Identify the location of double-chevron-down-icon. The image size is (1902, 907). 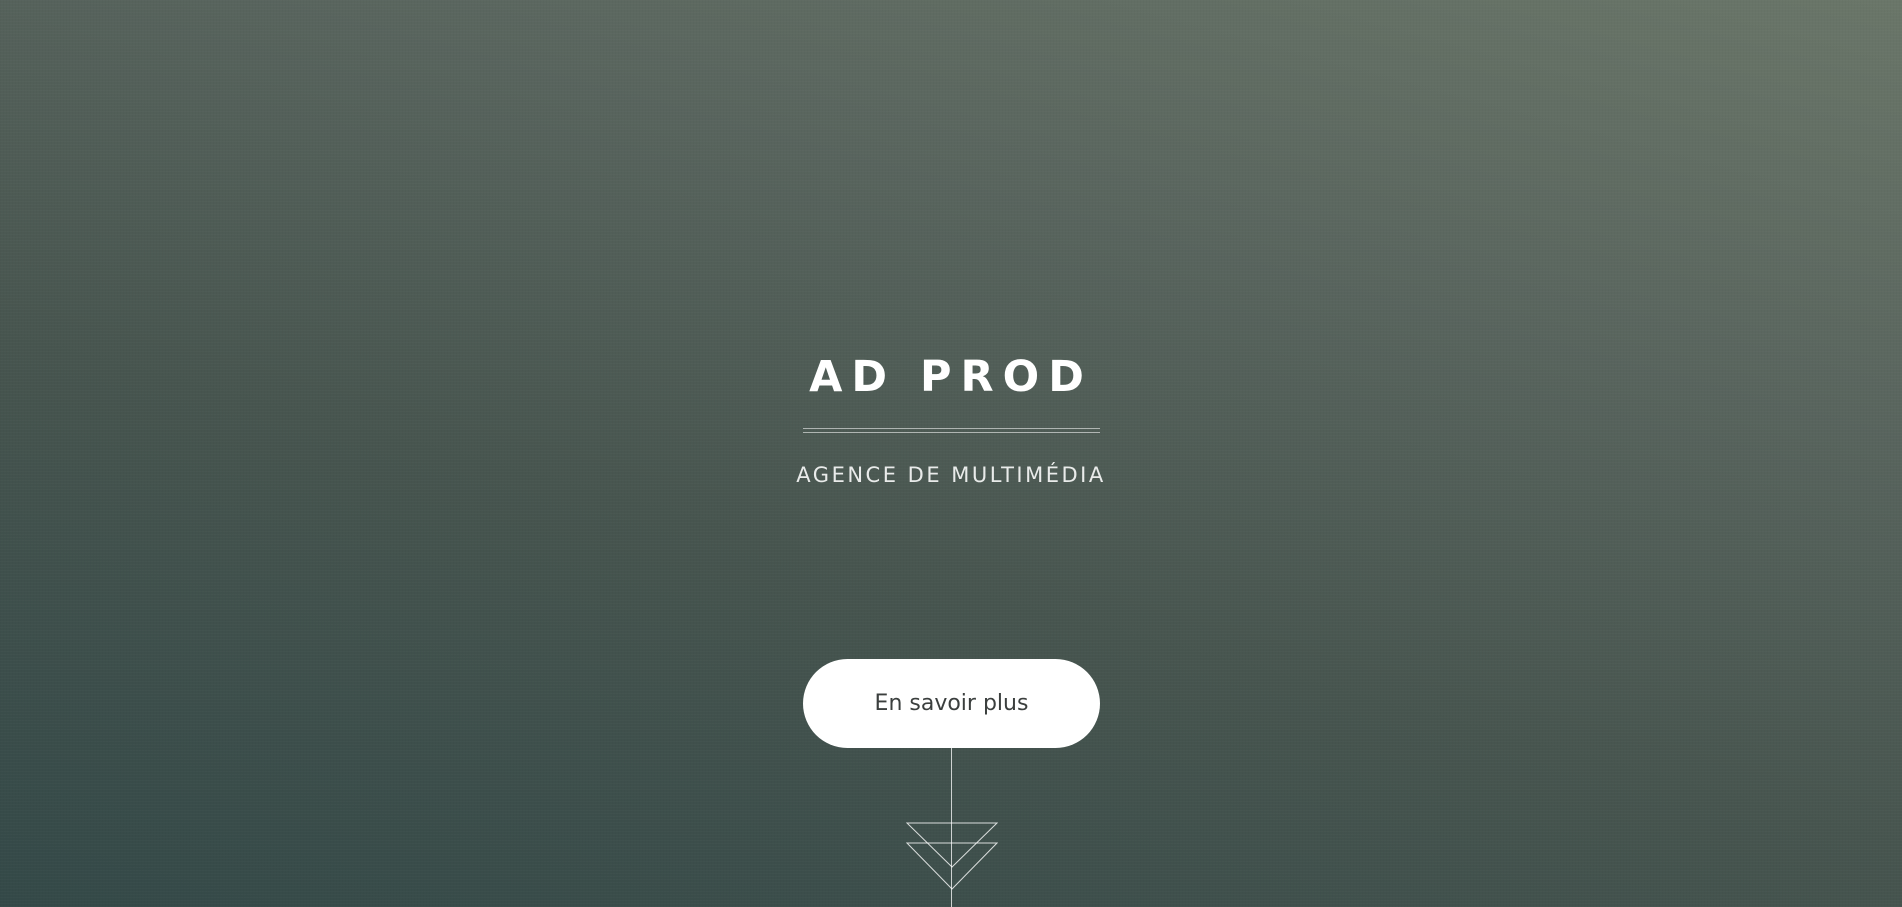
(952, 864).